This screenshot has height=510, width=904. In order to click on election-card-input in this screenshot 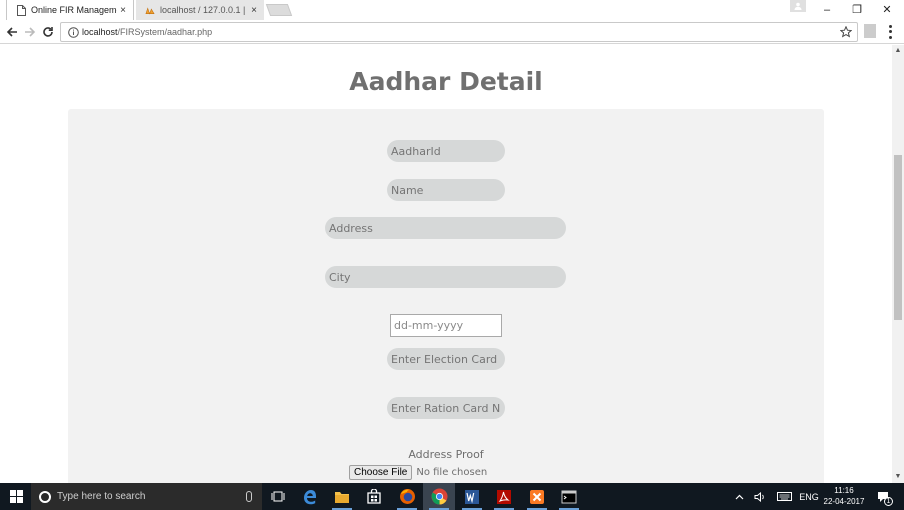, I will do `click(446, 359)`.